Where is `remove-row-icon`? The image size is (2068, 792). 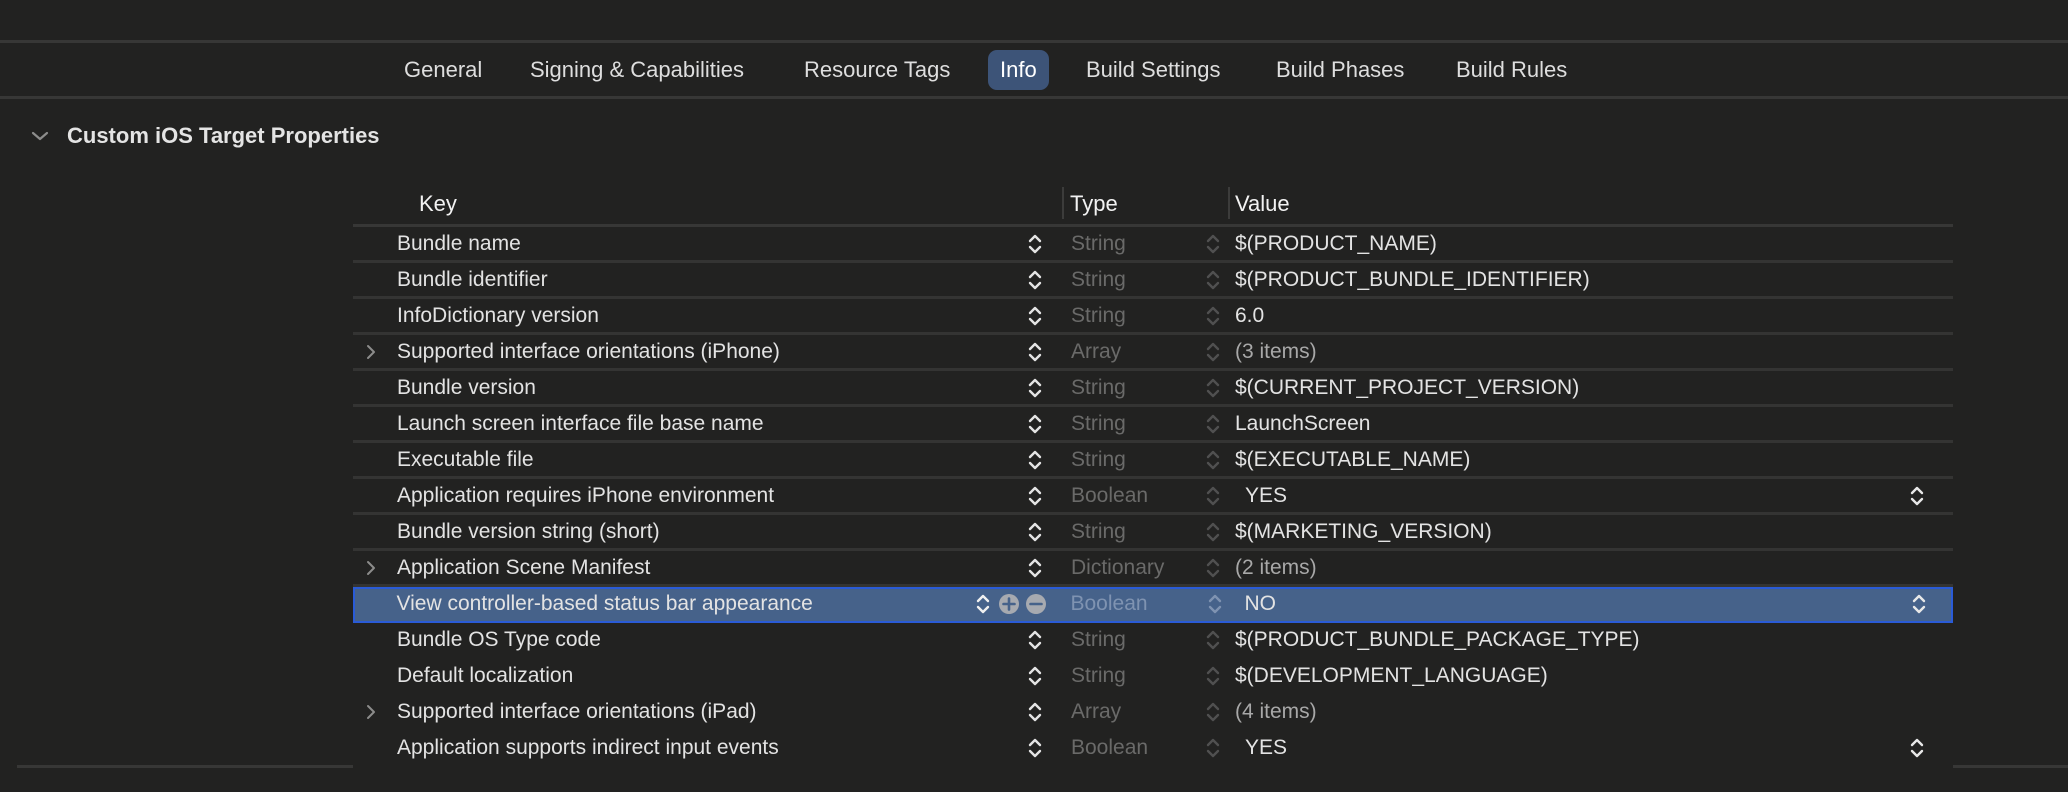
remove-row-icon is located at coordinates (1036, 604).